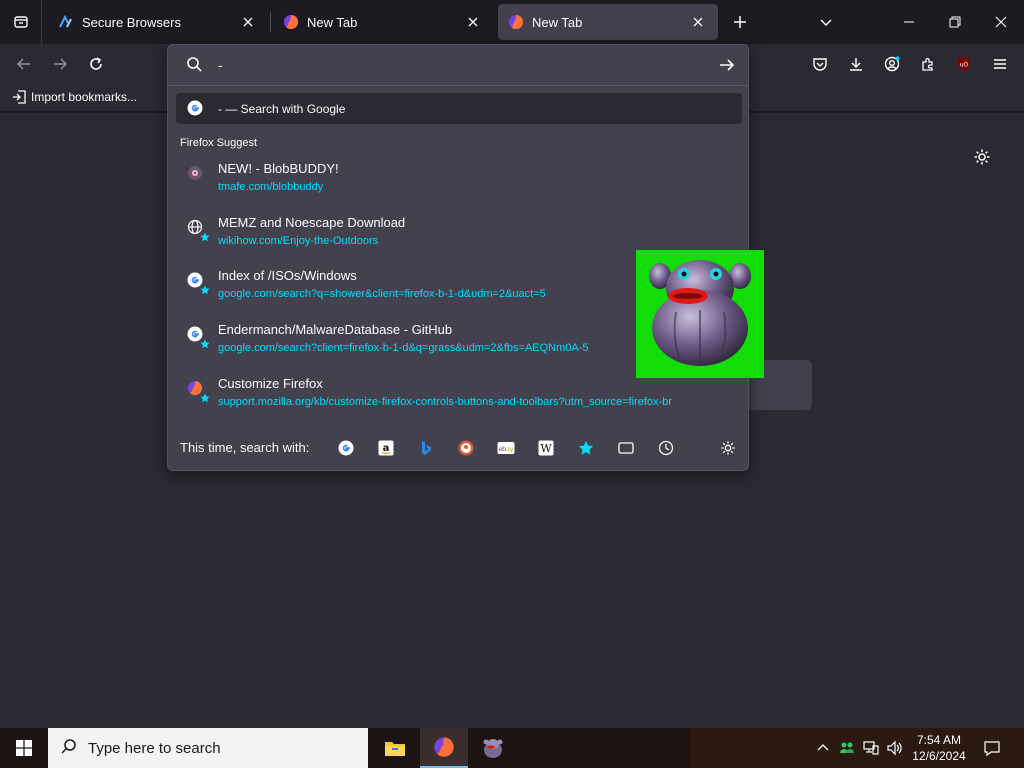 This screenshot has height=768, width=1024. I want to click on blobbuddy-favicon, so click(197, 175).